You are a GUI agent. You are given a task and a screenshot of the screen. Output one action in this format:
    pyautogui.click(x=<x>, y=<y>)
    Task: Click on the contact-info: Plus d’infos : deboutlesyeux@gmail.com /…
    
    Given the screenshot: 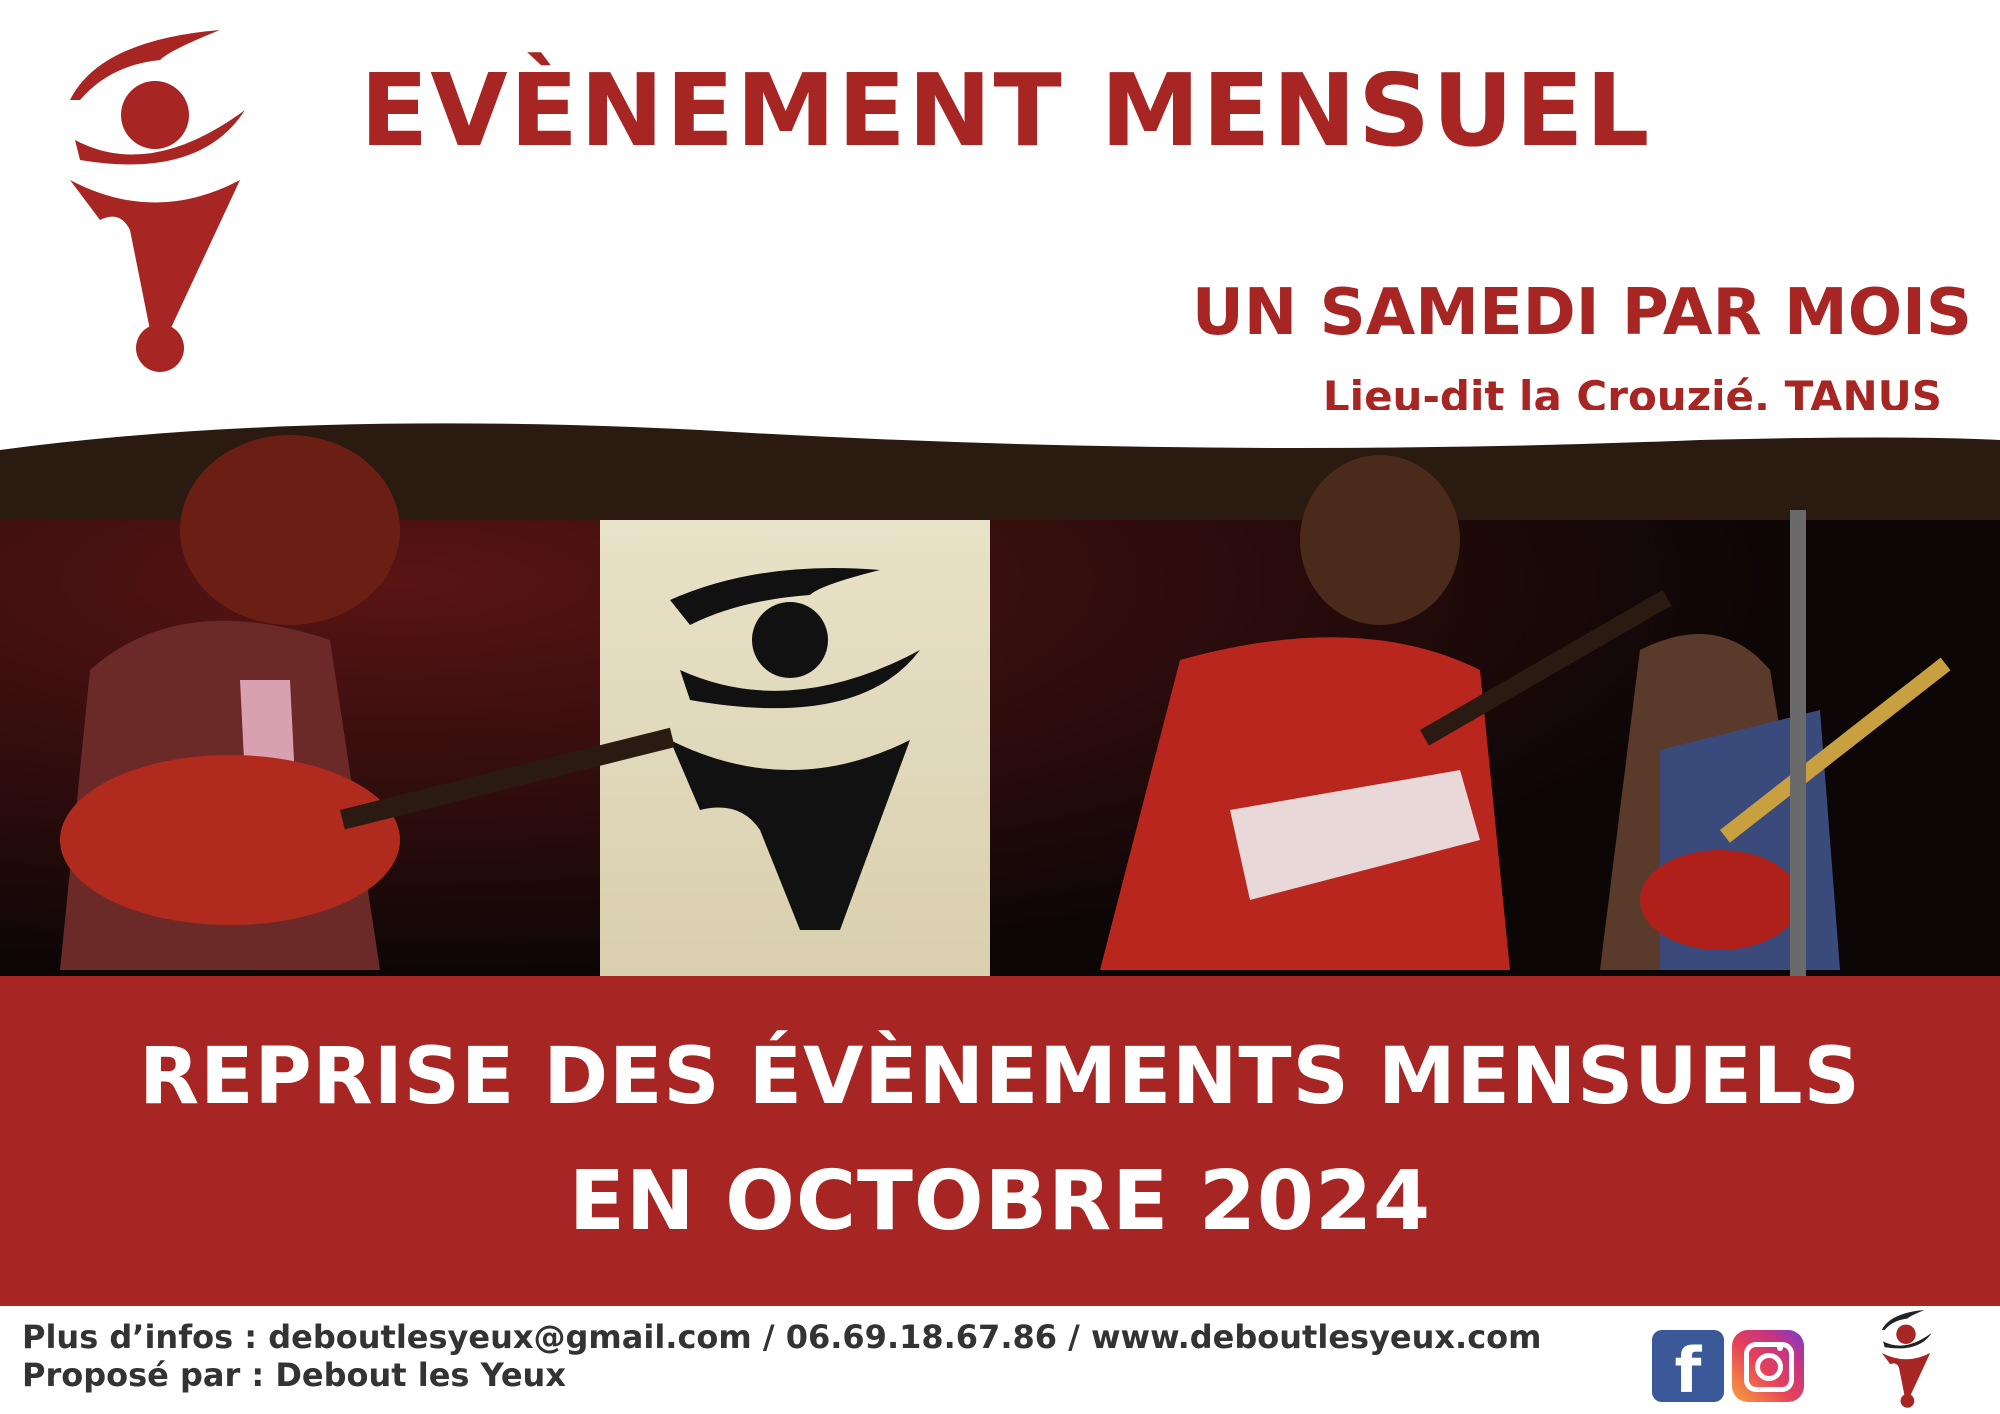 What is the action you would take?
    pyautogui.click(x=782, y=1337)
    